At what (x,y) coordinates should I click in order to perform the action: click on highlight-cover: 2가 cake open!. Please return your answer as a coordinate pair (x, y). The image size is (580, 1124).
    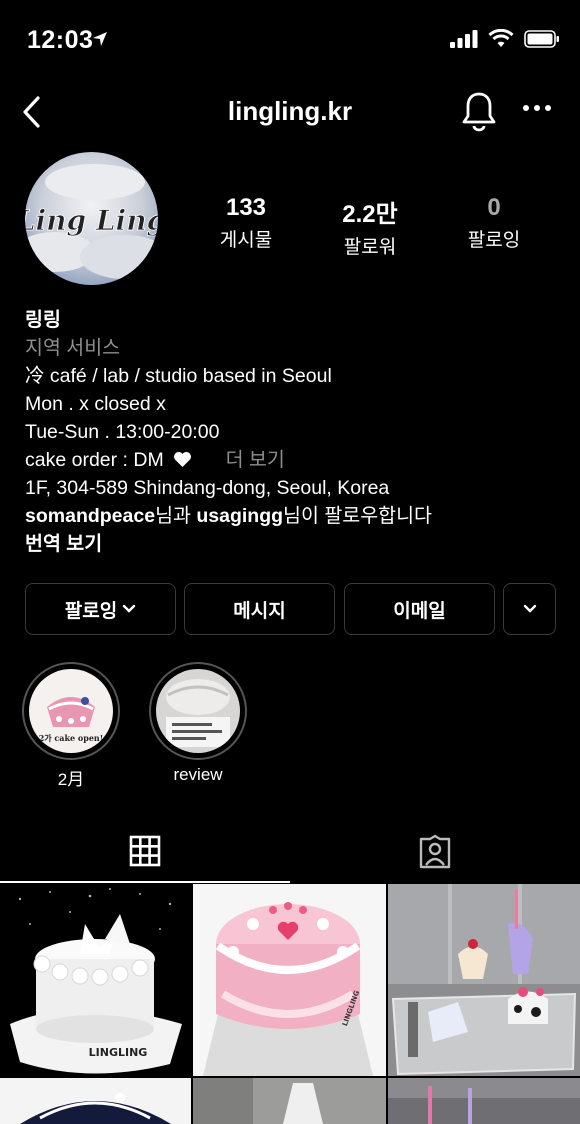
    Looking at the image, I should click on (71, 711).